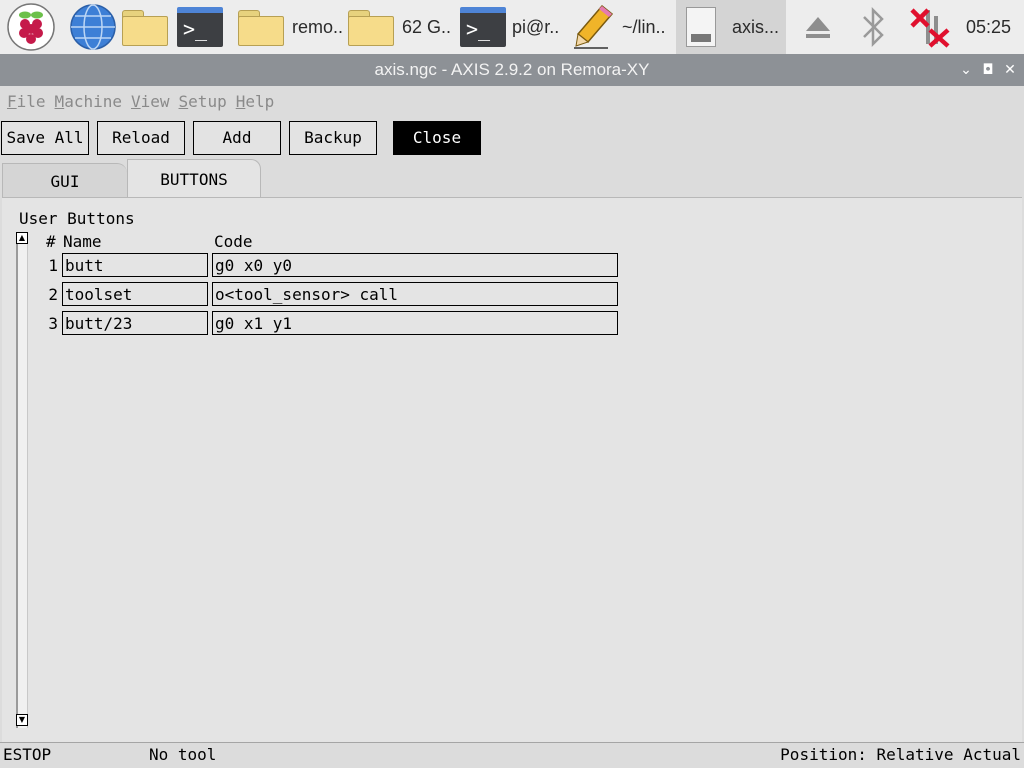 The height and width of the screenshot is (768, 1024). I want to click on menu-bar: File Machine View Setup Help, so click(138, 102).